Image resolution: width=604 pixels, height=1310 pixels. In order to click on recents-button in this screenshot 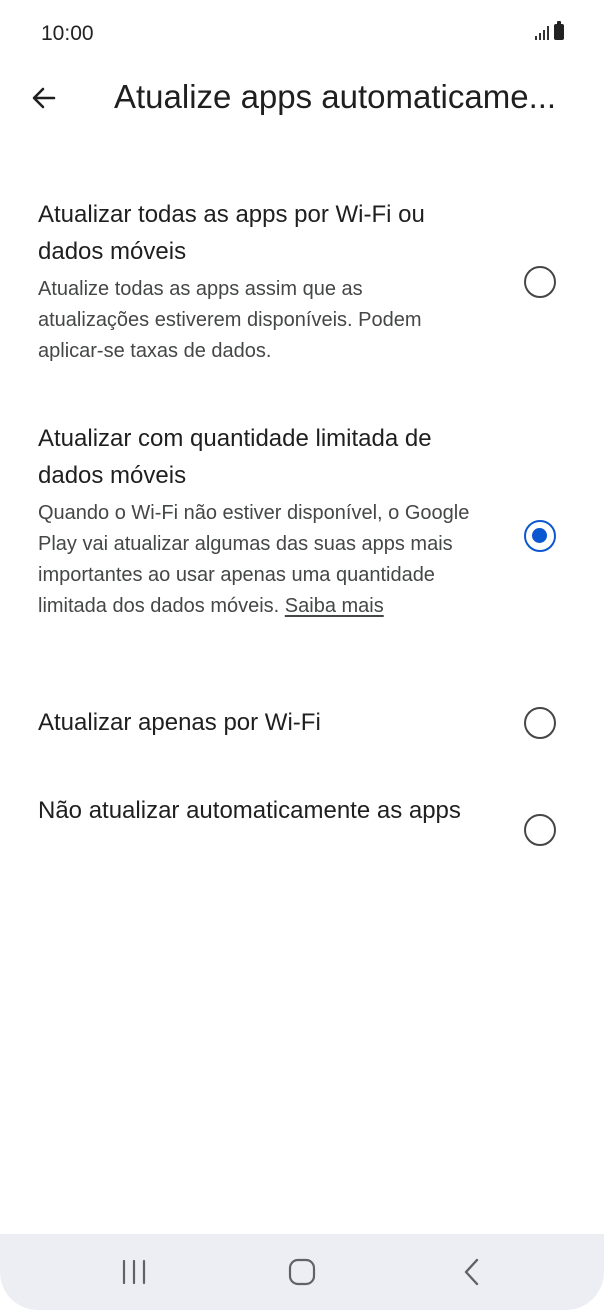, I will do `click(134, 1272)`.